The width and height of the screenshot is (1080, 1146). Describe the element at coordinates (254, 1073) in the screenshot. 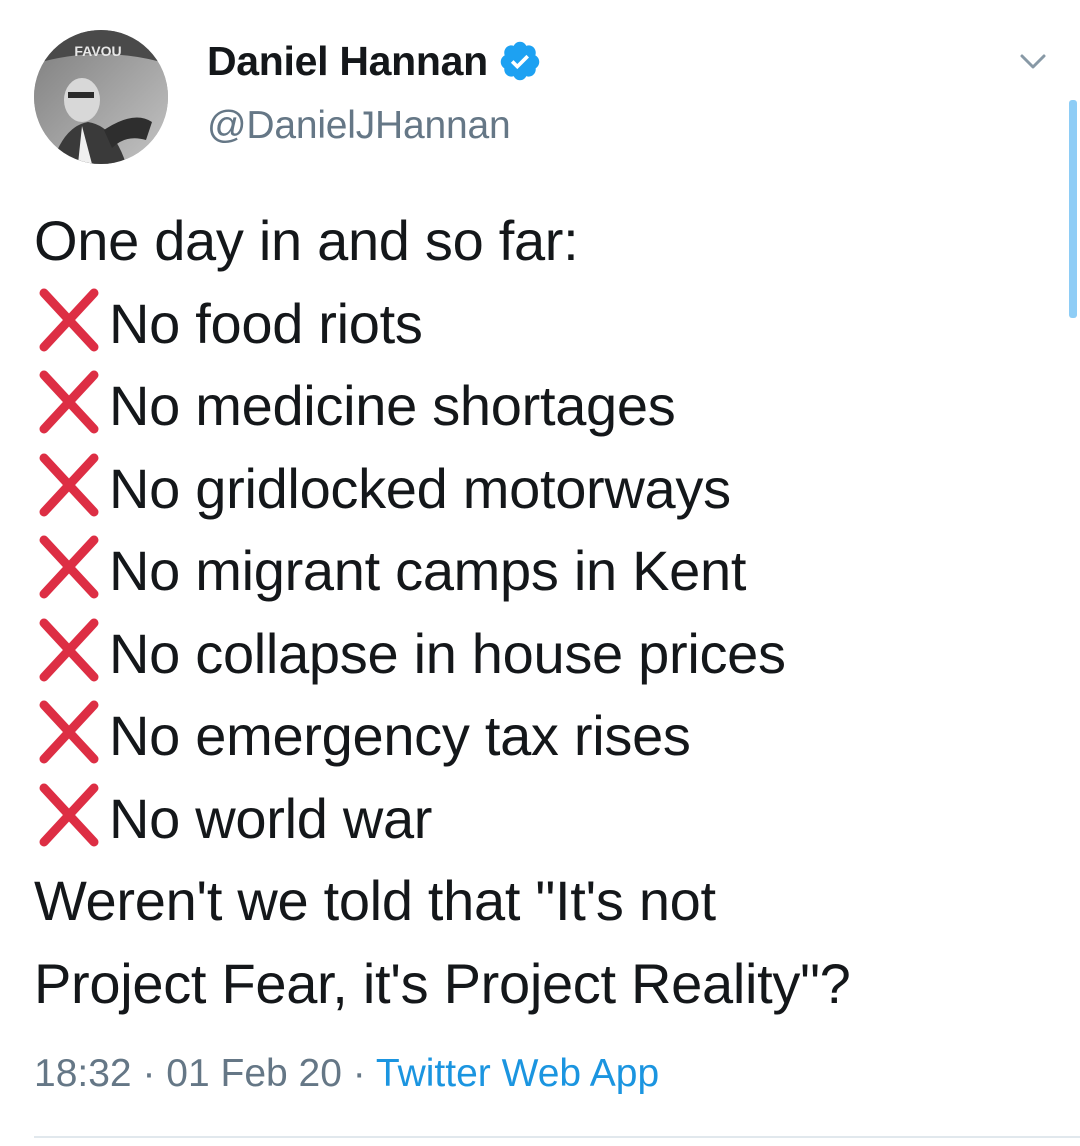

I see `tweet-date: 01 Feb 20` at that location.